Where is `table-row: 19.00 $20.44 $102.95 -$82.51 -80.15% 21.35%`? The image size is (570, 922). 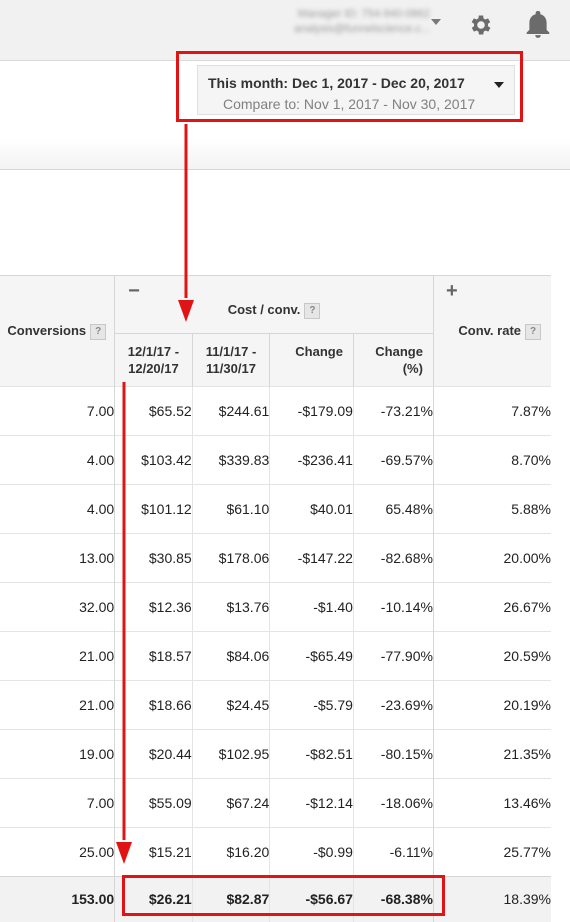
table-row: 19.00 $20.44 $102.95 -$82.51 -80.15% 21.35% is located at coordinates (275, 754).